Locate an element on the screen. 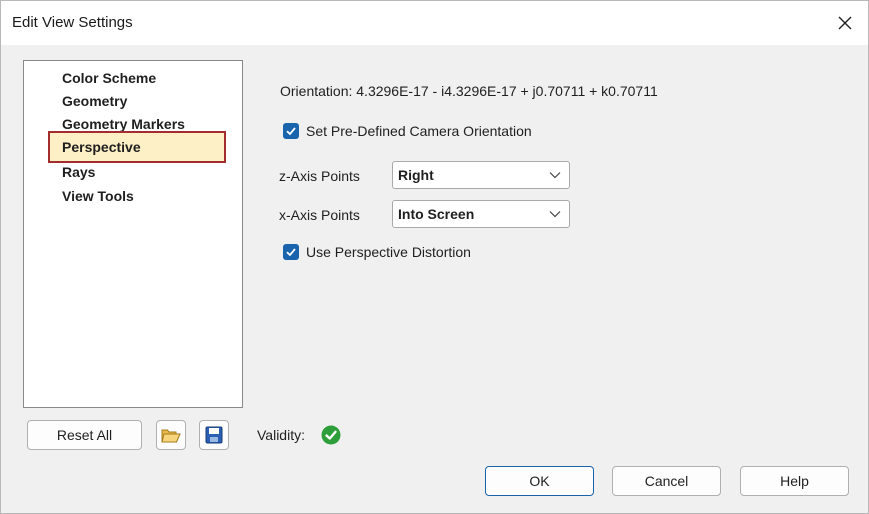  validity-label: Validity: is located at coordinates (281, 435).